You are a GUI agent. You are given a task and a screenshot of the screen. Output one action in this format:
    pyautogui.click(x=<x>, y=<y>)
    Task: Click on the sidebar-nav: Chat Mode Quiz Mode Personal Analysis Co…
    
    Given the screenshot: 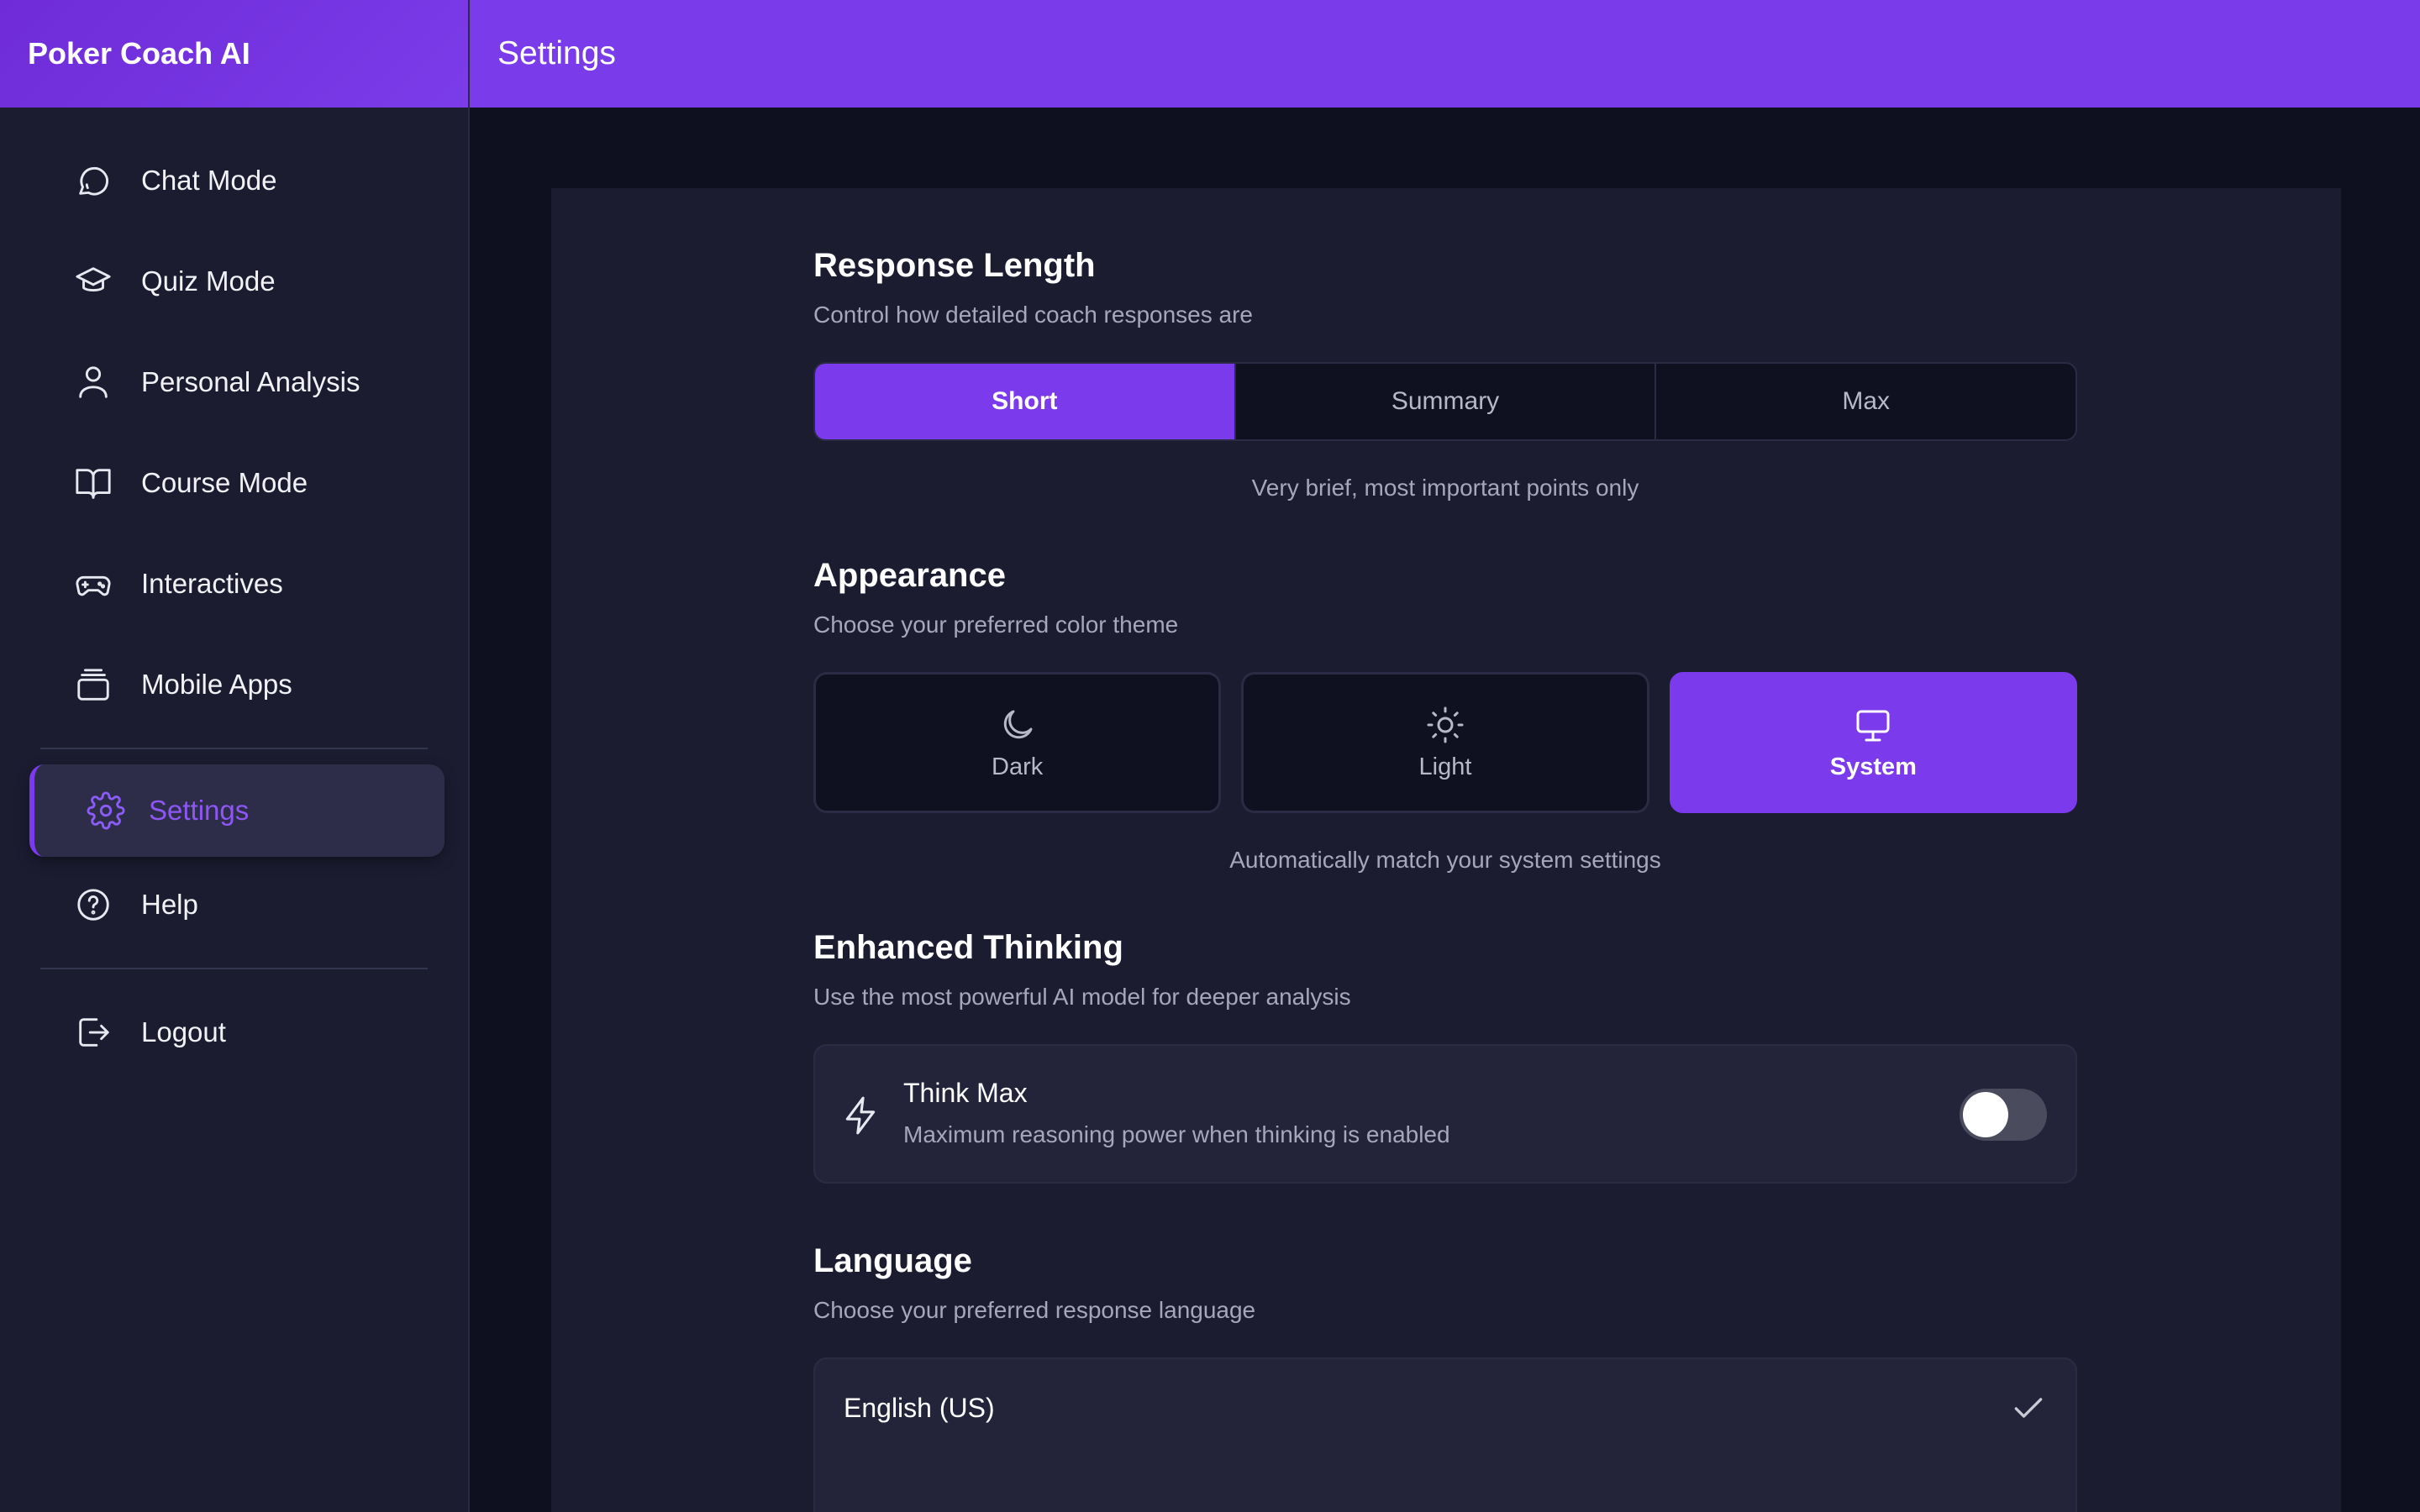 What is the action you would take?
    pyautogui.click(x=234, y=589)
    